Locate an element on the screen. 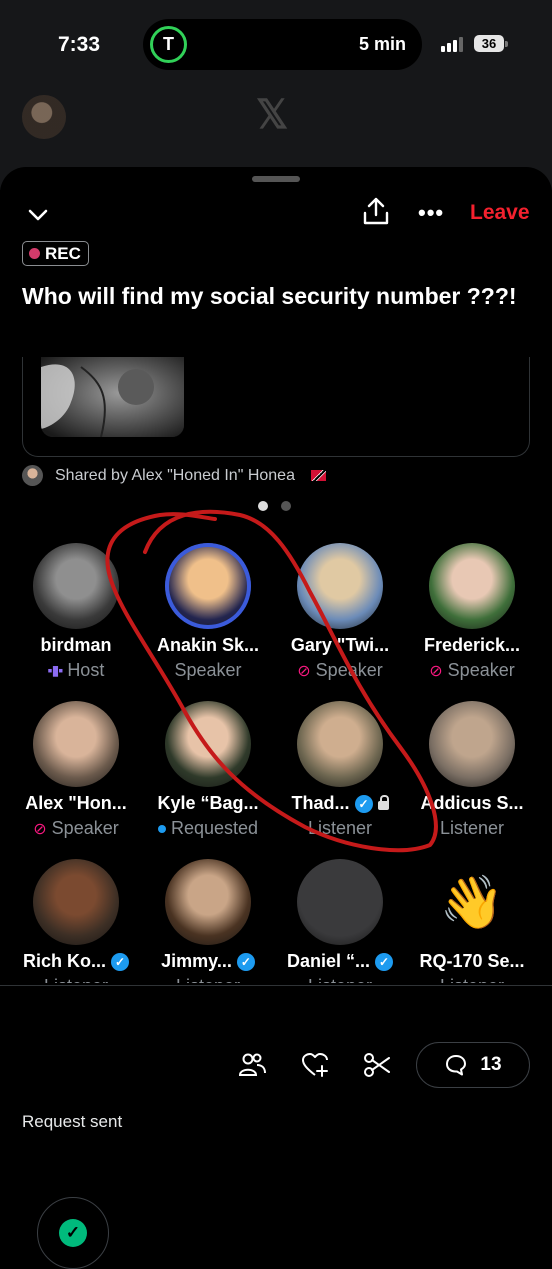  participant-role-row: ▪▮▪ Host is located at coordinates (76, 670).